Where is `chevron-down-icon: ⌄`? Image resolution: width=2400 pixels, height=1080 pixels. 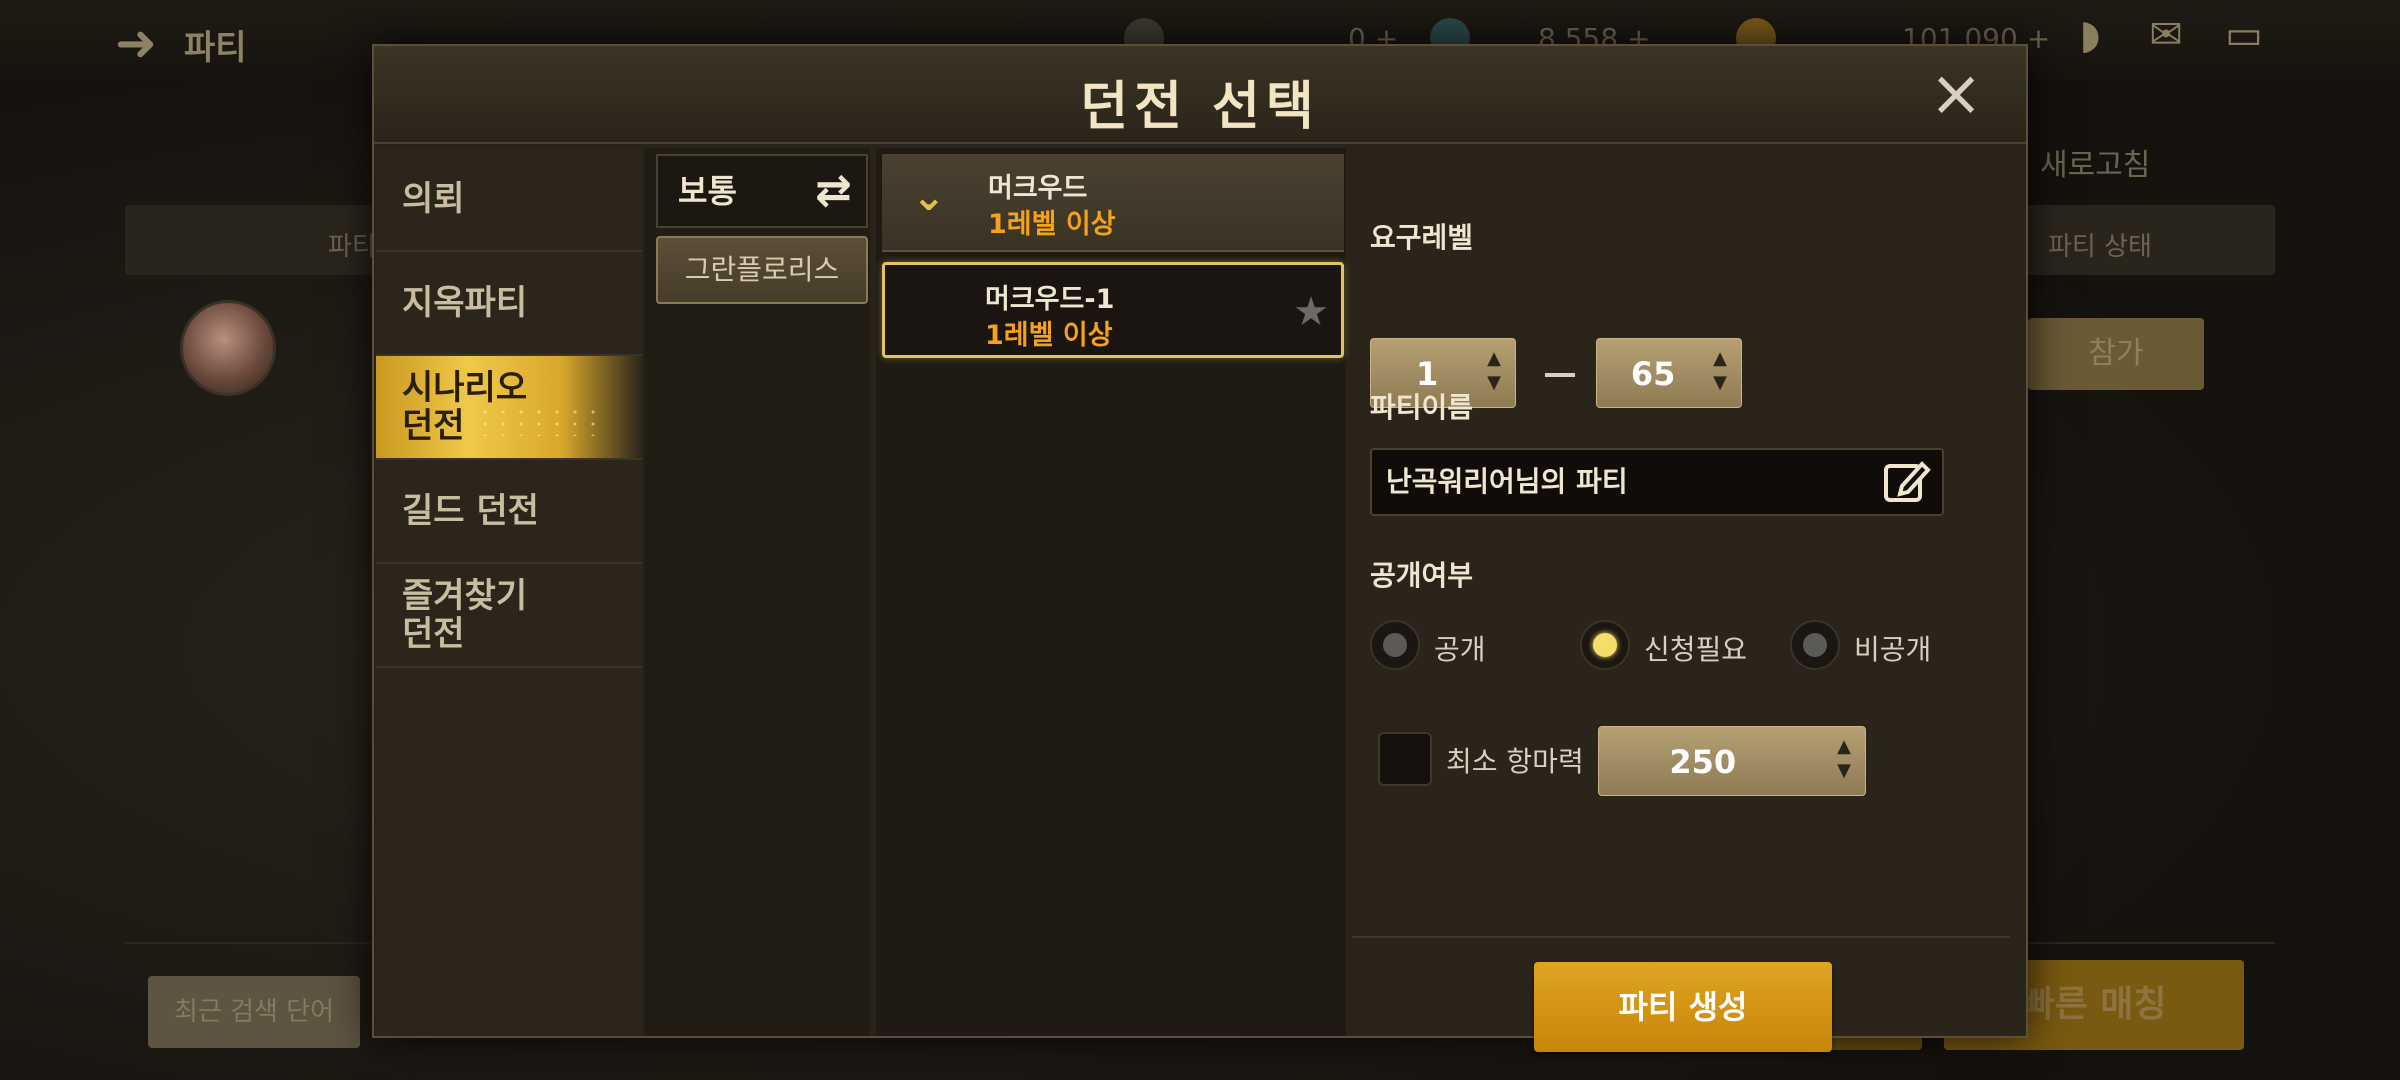
chevron-down-icon: ⌄ is located at coordinates (929, 197).